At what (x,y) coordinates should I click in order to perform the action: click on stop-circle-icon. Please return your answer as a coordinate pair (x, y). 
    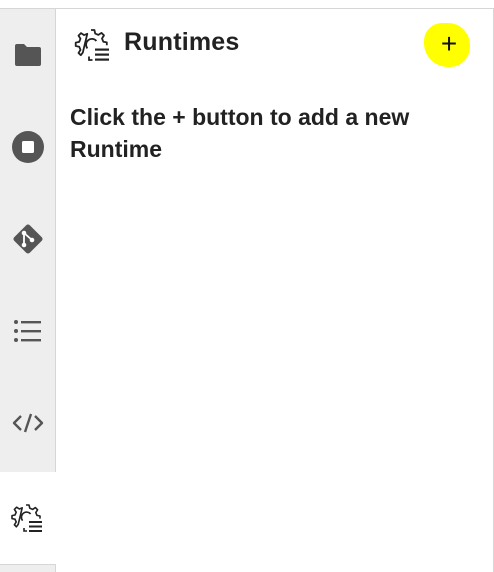
    Looking at the image, I should click on (27, 147).